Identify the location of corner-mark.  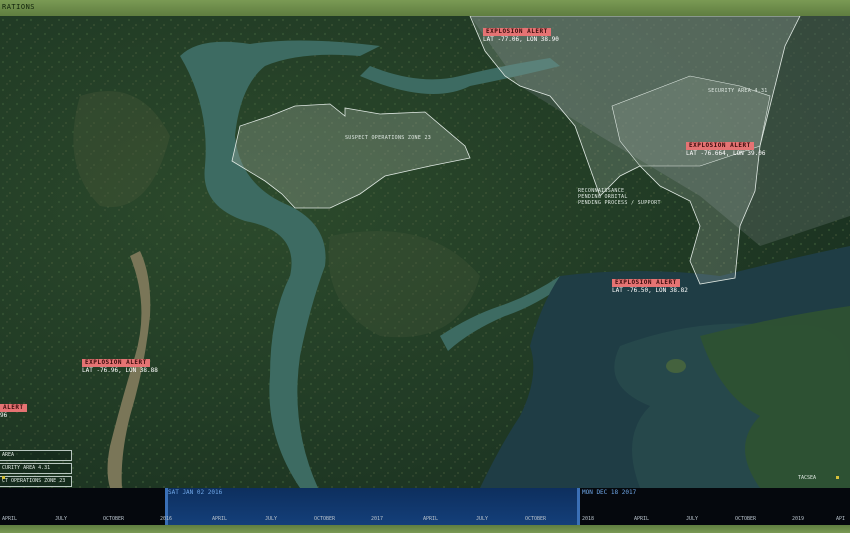
(3, 477).